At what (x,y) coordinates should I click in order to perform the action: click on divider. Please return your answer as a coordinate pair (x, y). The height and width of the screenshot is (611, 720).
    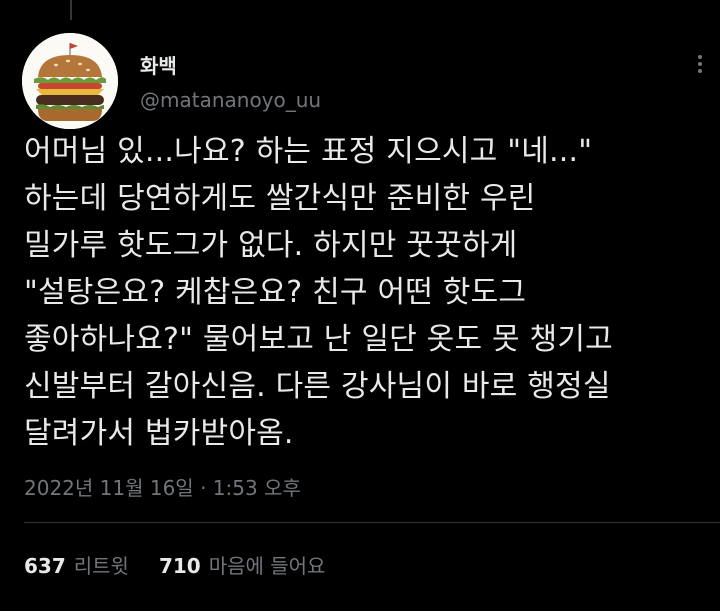
    Looking at the image, I should click on (372, 522).